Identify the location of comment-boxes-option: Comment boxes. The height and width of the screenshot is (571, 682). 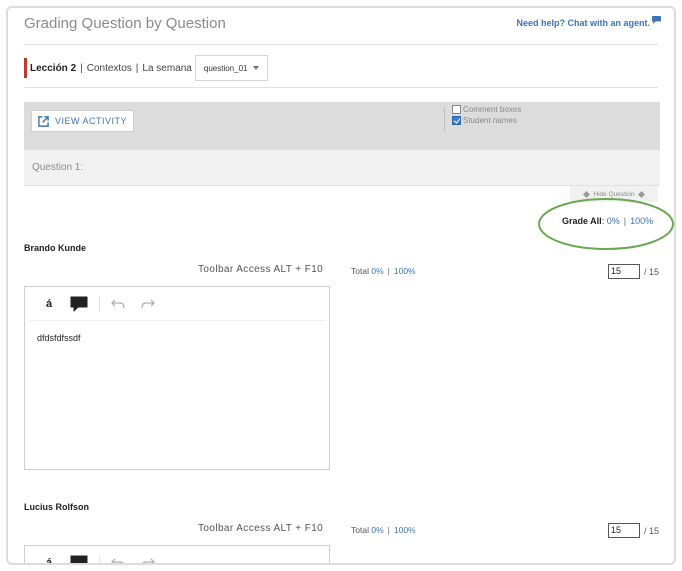
(486, 109).